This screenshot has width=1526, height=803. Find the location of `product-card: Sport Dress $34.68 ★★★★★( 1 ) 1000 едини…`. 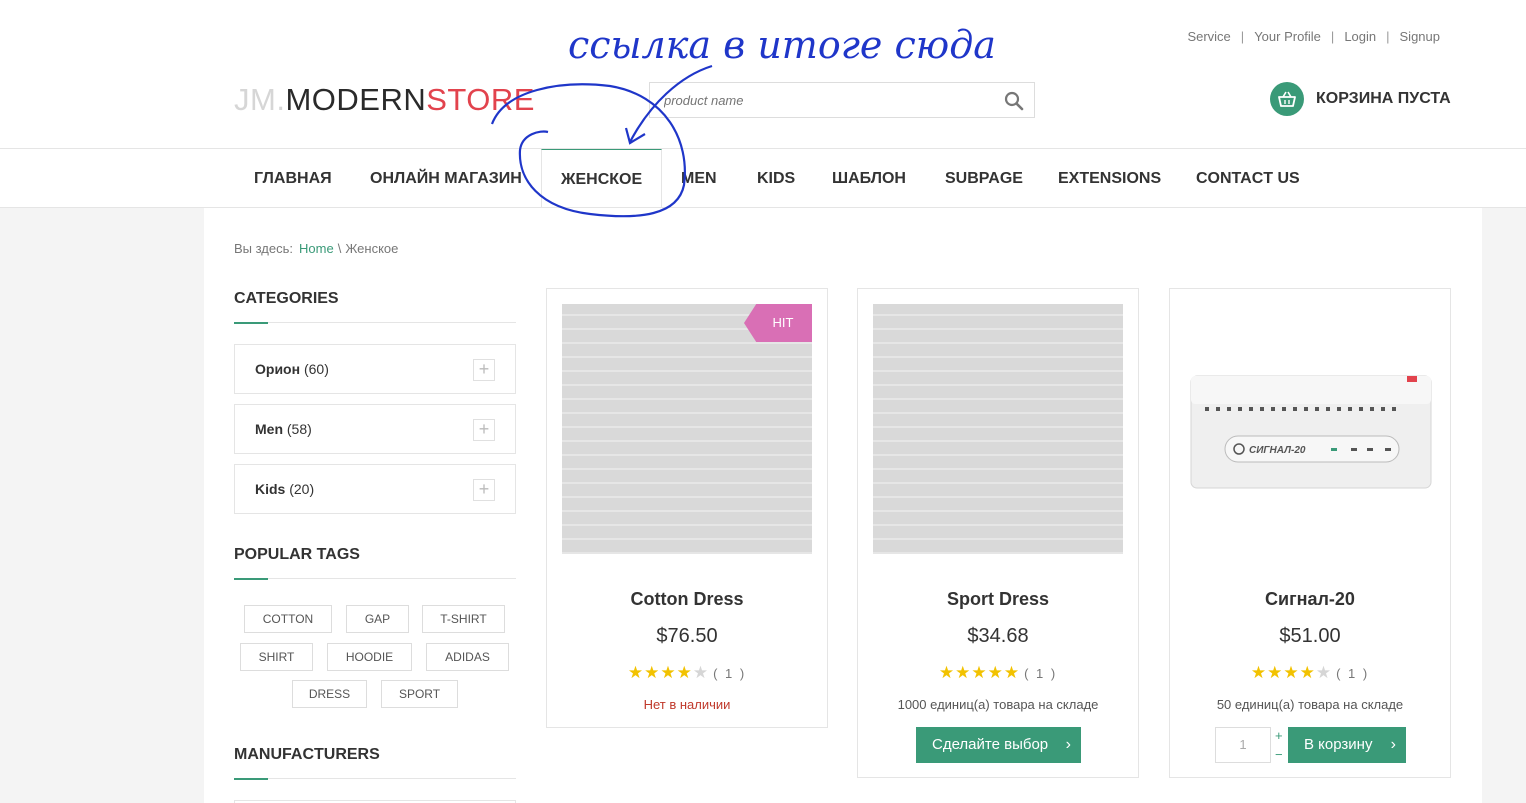

product-card: Sport Dress $34.68 ★★★★★( 1 ) 1000 едини… is located at coordinates (998, 533).